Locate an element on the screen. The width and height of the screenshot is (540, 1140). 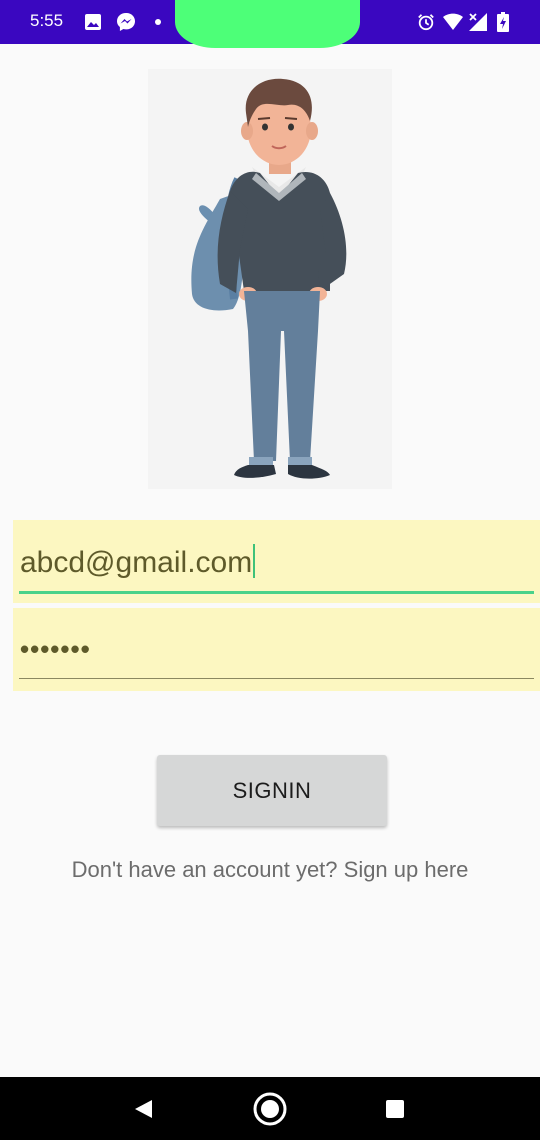
dot-icon is located at coordinates (158, 22).